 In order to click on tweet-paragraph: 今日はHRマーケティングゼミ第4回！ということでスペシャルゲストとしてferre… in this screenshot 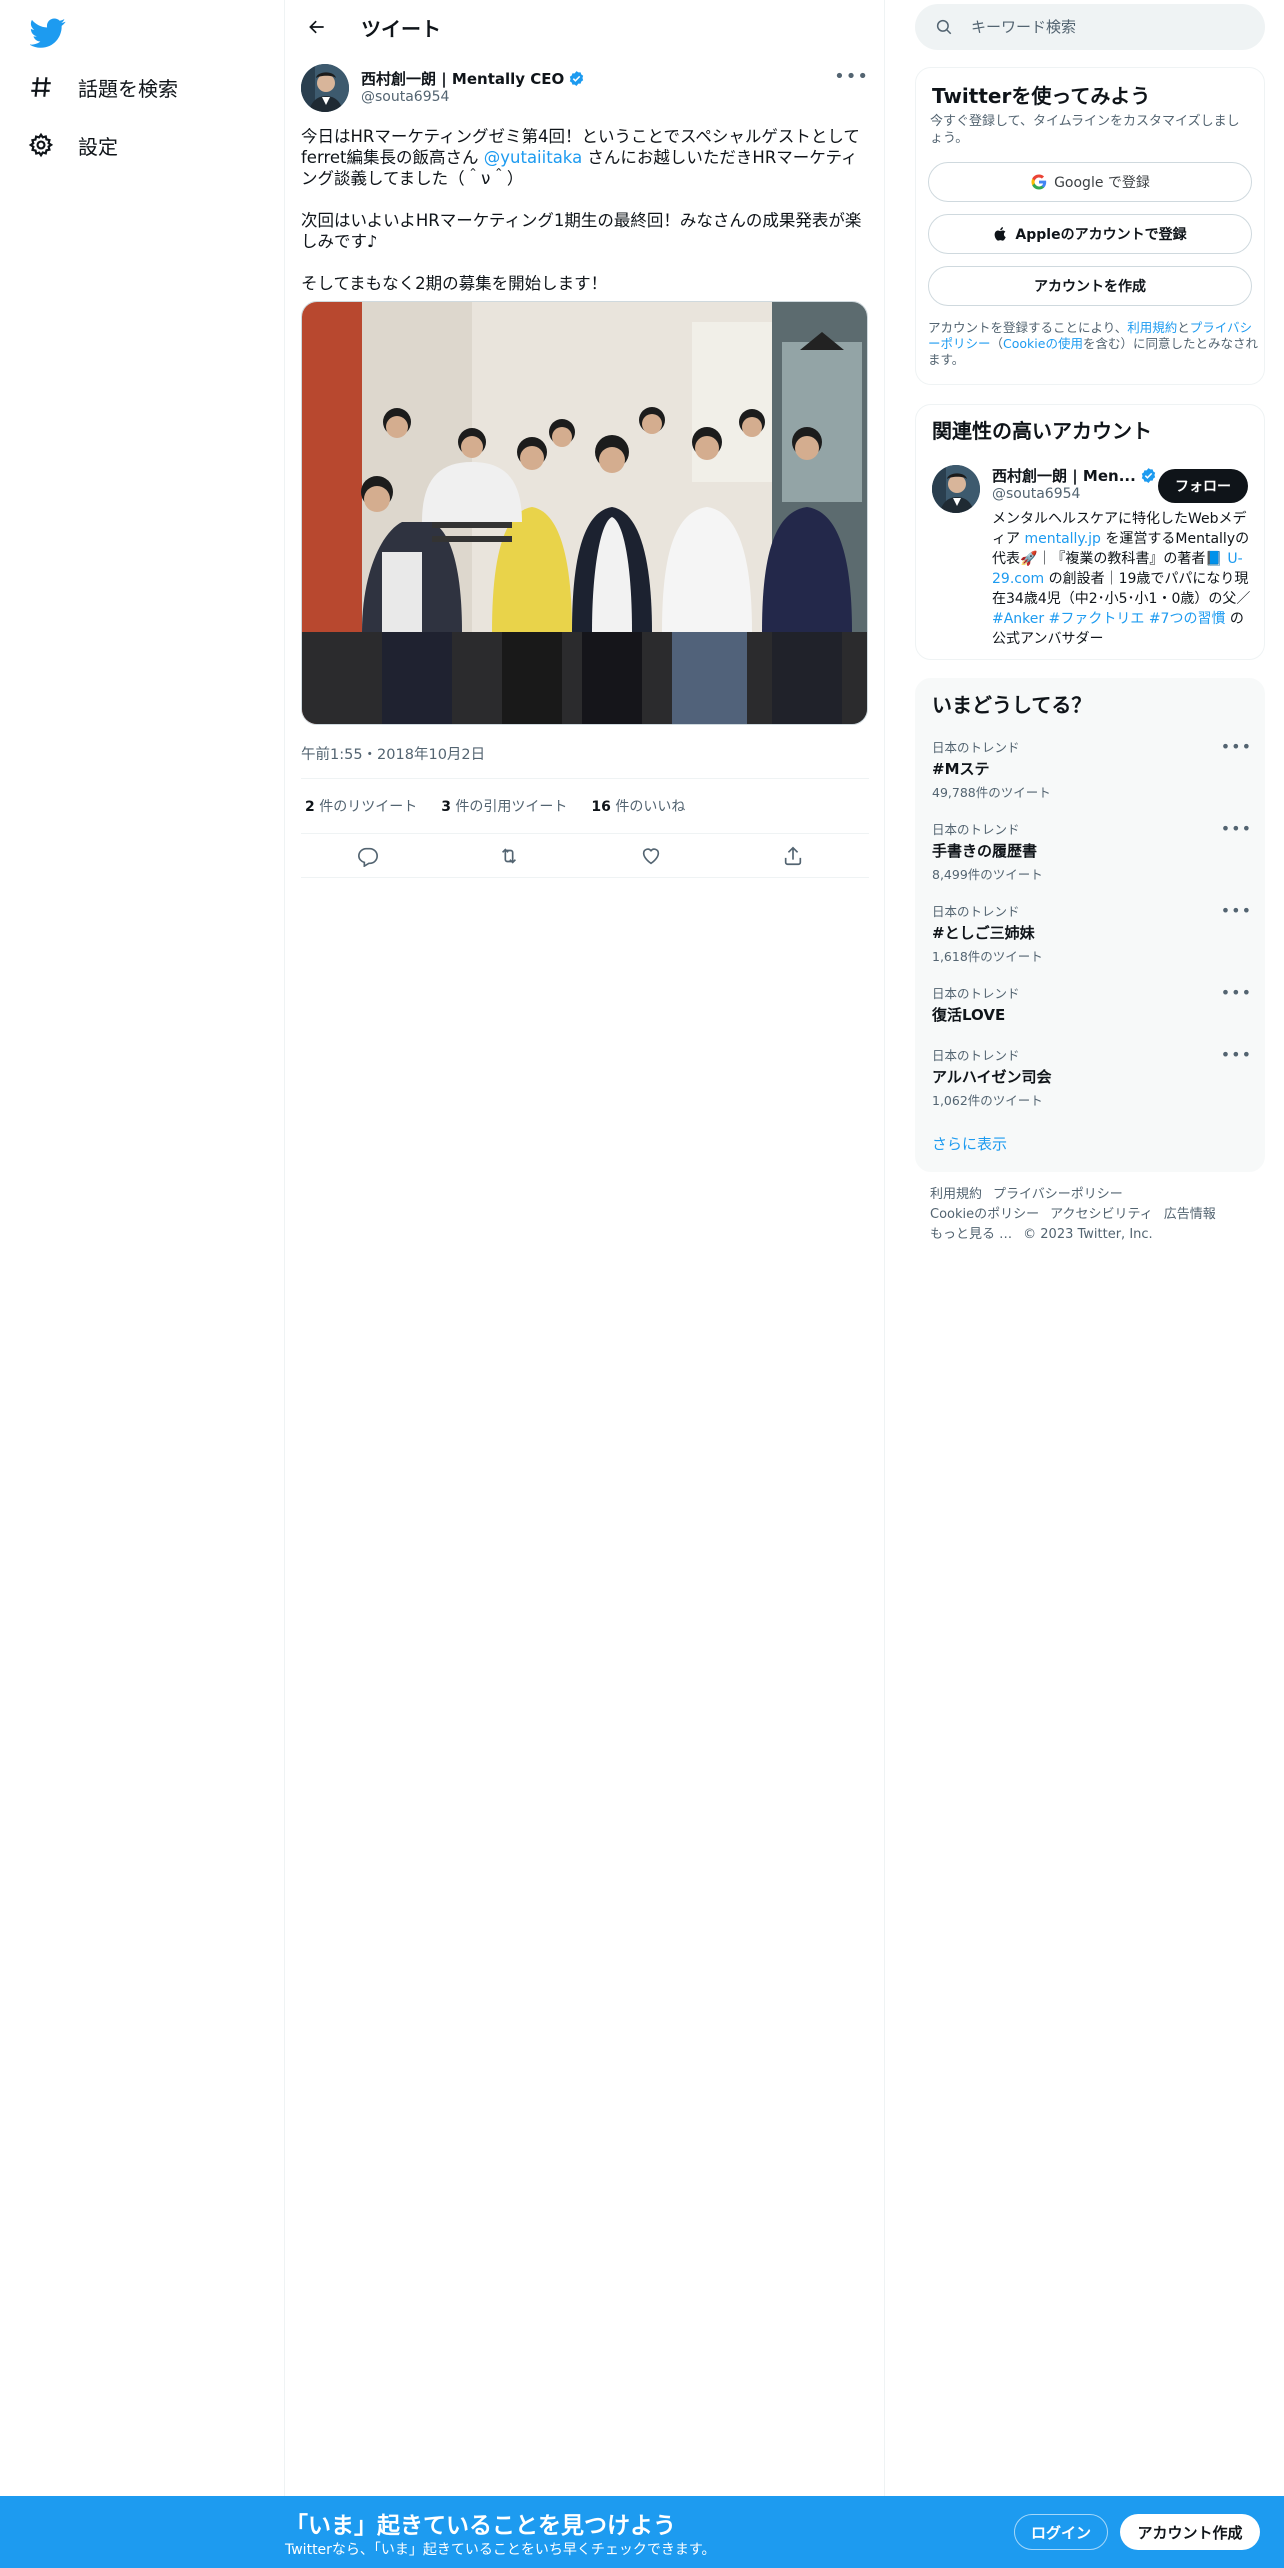, I will do `click(585, 157)`.